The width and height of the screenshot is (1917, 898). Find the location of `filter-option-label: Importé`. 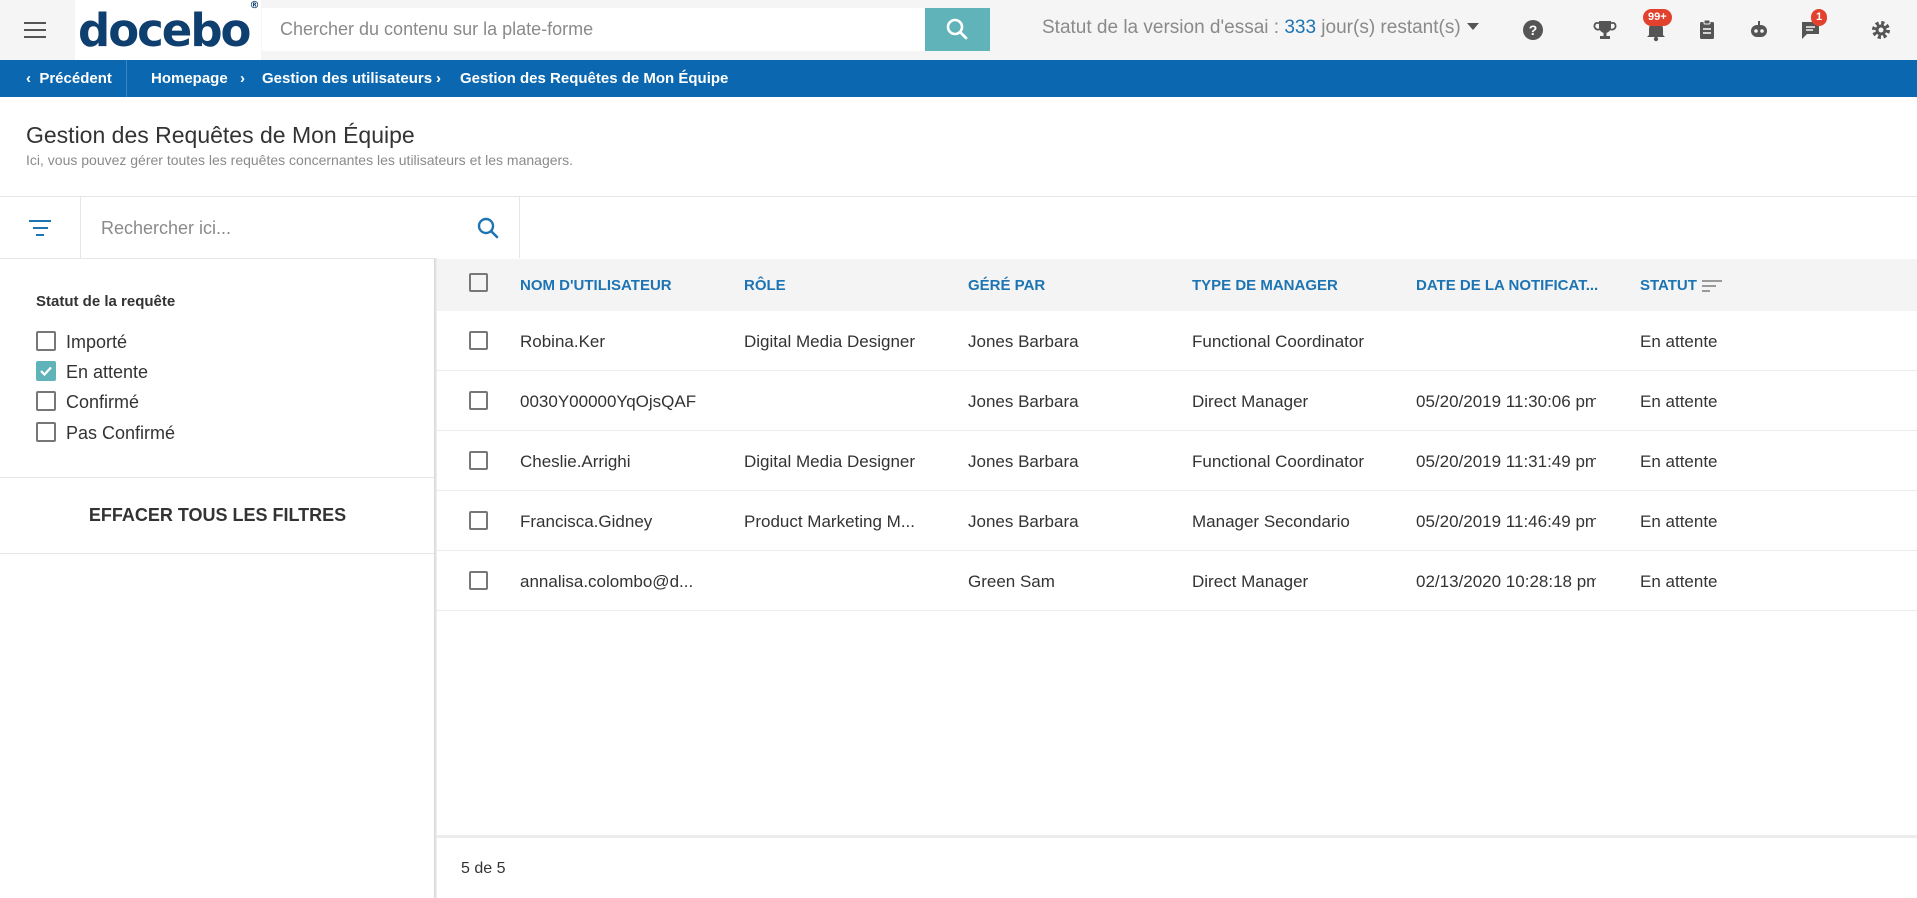

filter-option-label: Importé is located at coordinates (97, 342).